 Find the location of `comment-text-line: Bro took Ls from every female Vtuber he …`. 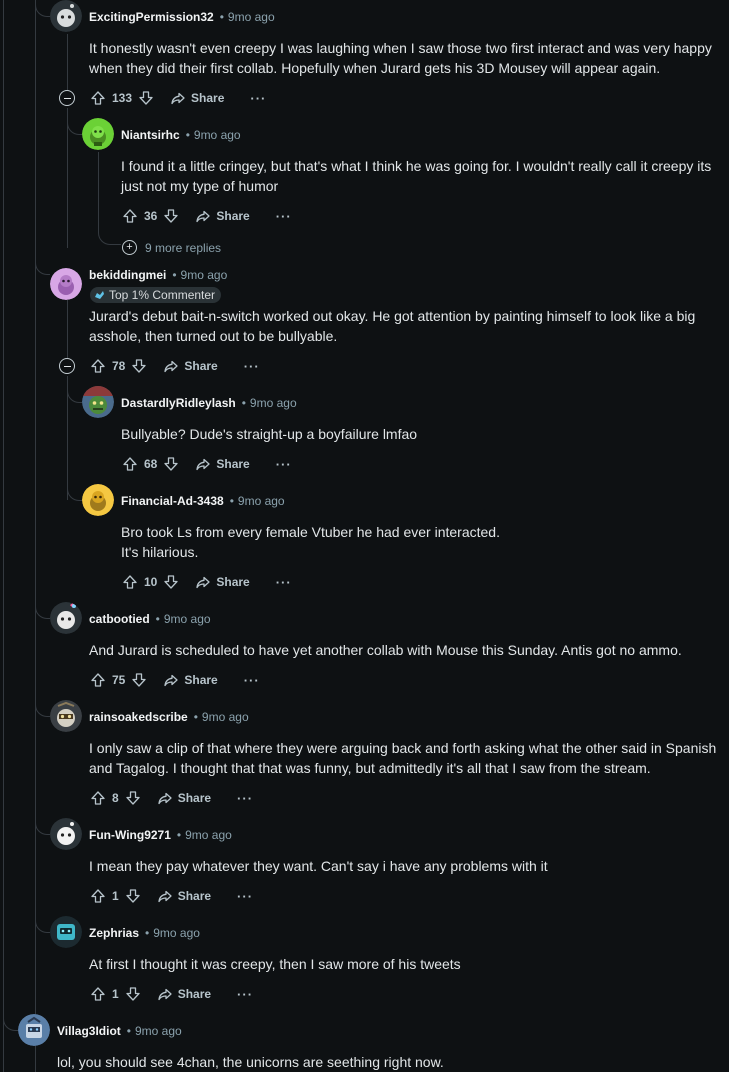

comment-text-line: Bro took Ls from every female Vtuber he … is located at coordinates (310, 532).